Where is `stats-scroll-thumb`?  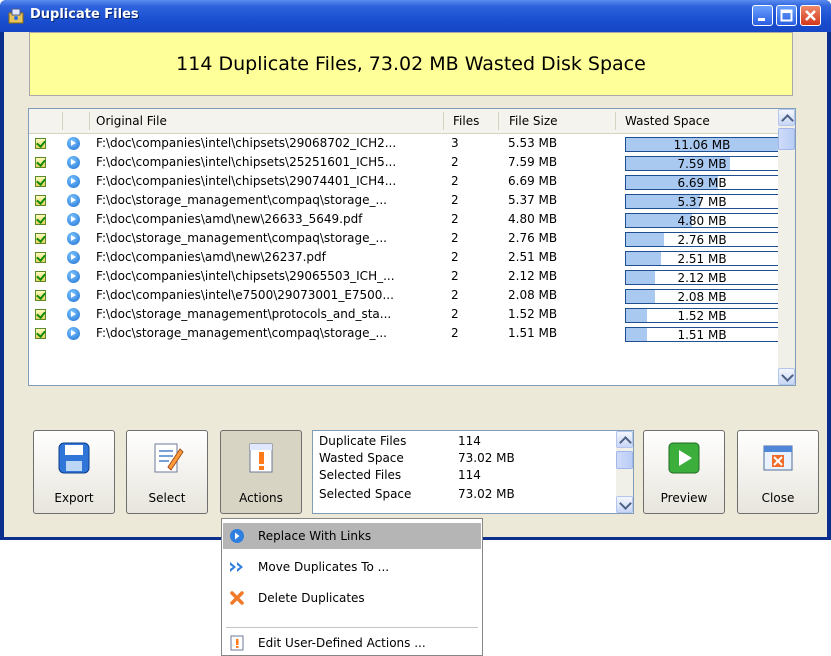
stats-scroll-thumb is located at coordinates (624, 460).